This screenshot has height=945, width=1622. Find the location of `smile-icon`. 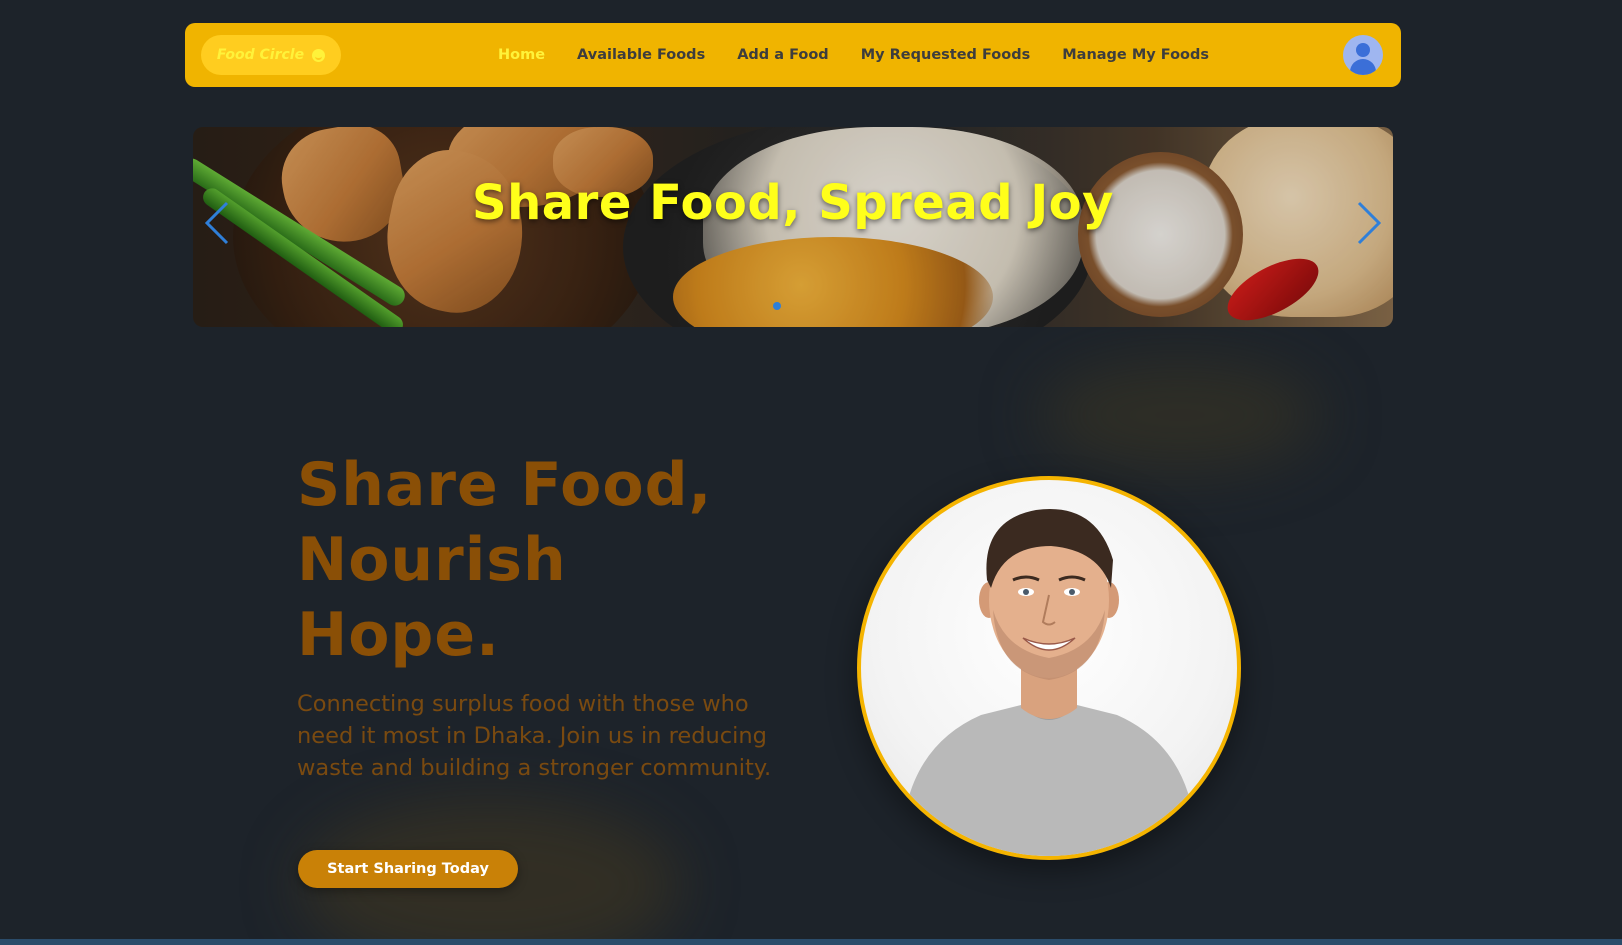

smile-icon is located at coordinates (319, 55).